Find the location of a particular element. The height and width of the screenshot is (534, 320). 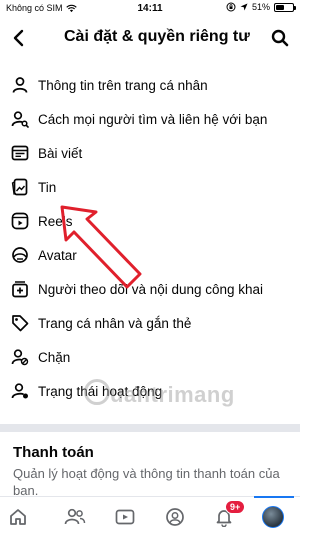

menu-item-find-contact: Cách mọi người tìm và liên hệ với bạn is located at coordinates (150, 119).